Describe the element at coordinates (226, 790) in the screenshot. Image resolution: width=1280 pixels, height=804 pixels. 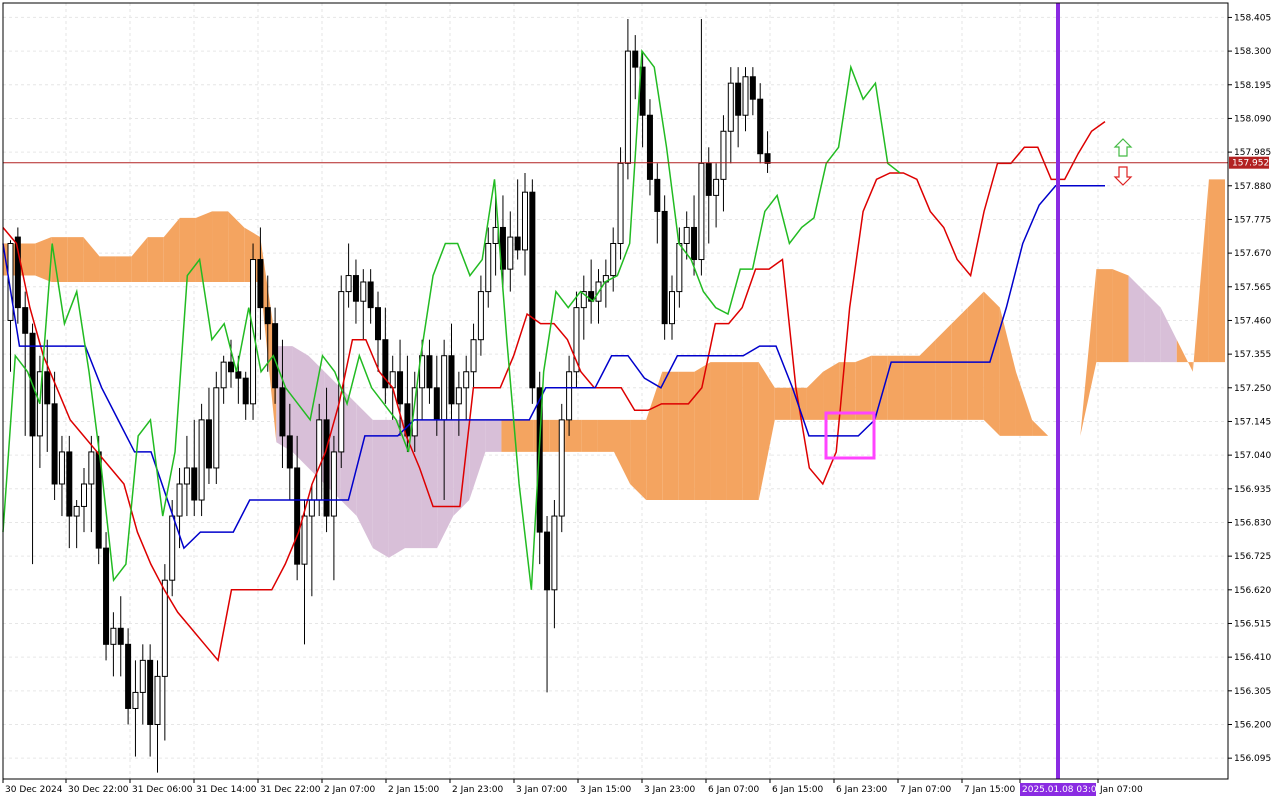
I see `x-tick-label: 31 Dec 14:00` at that location.